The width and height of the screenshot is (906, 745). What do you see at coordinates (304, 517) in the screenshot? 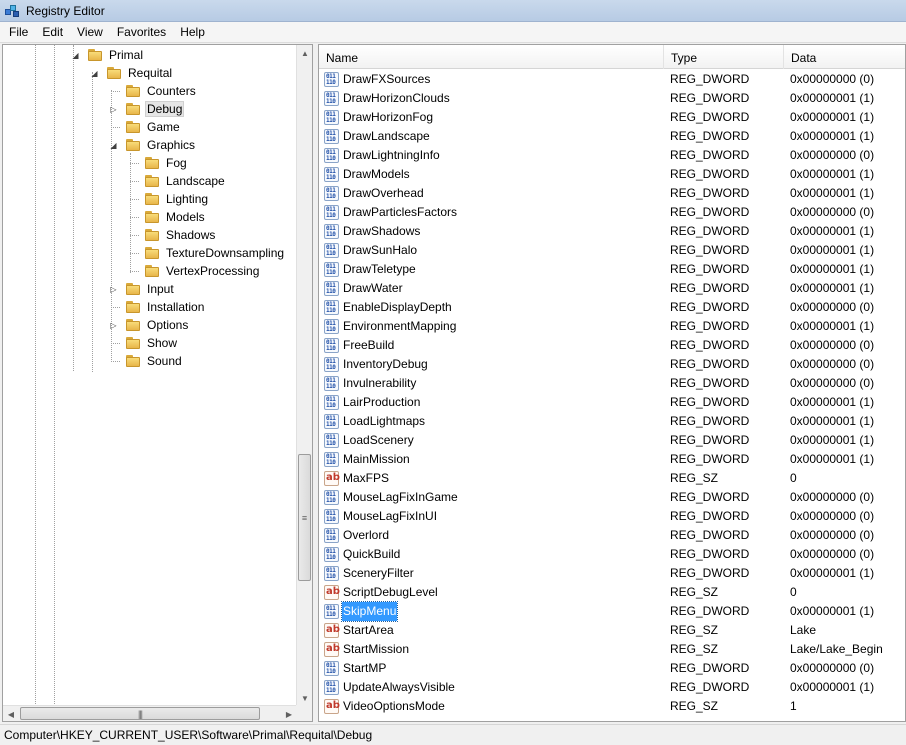
I see `tree-vscroll-thumb: ≡` at bounding box center [304, 517].